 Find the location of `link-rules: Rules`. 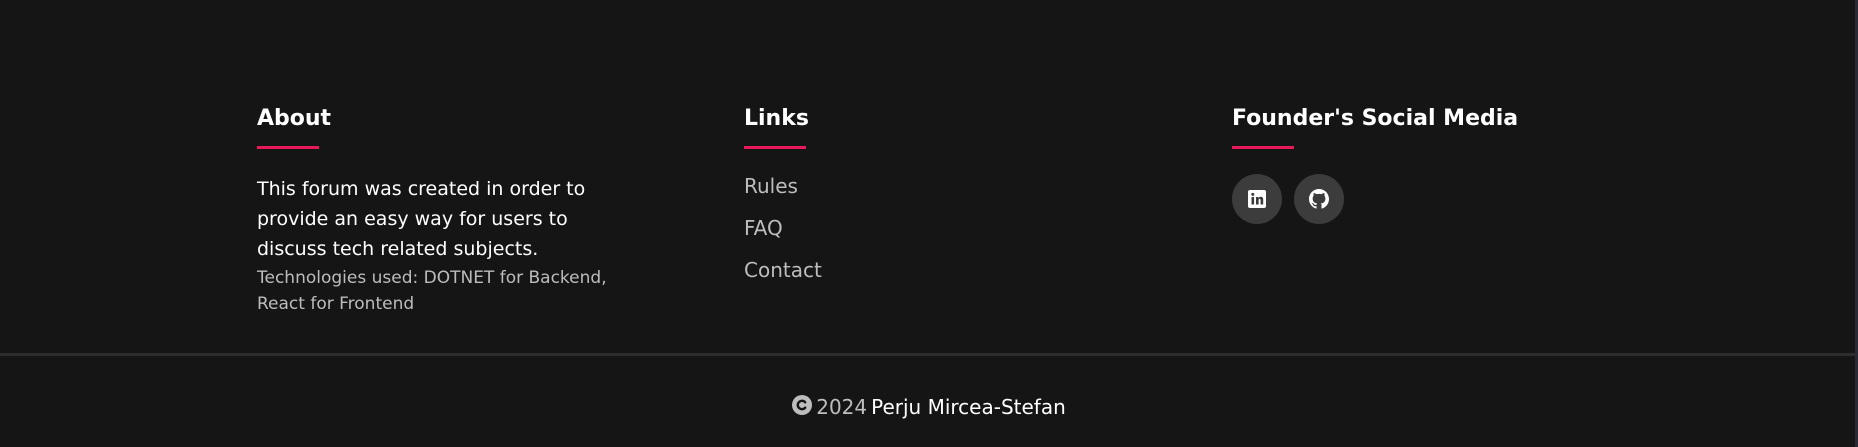

link-rules: Rules is located at coordinates (894, 186).